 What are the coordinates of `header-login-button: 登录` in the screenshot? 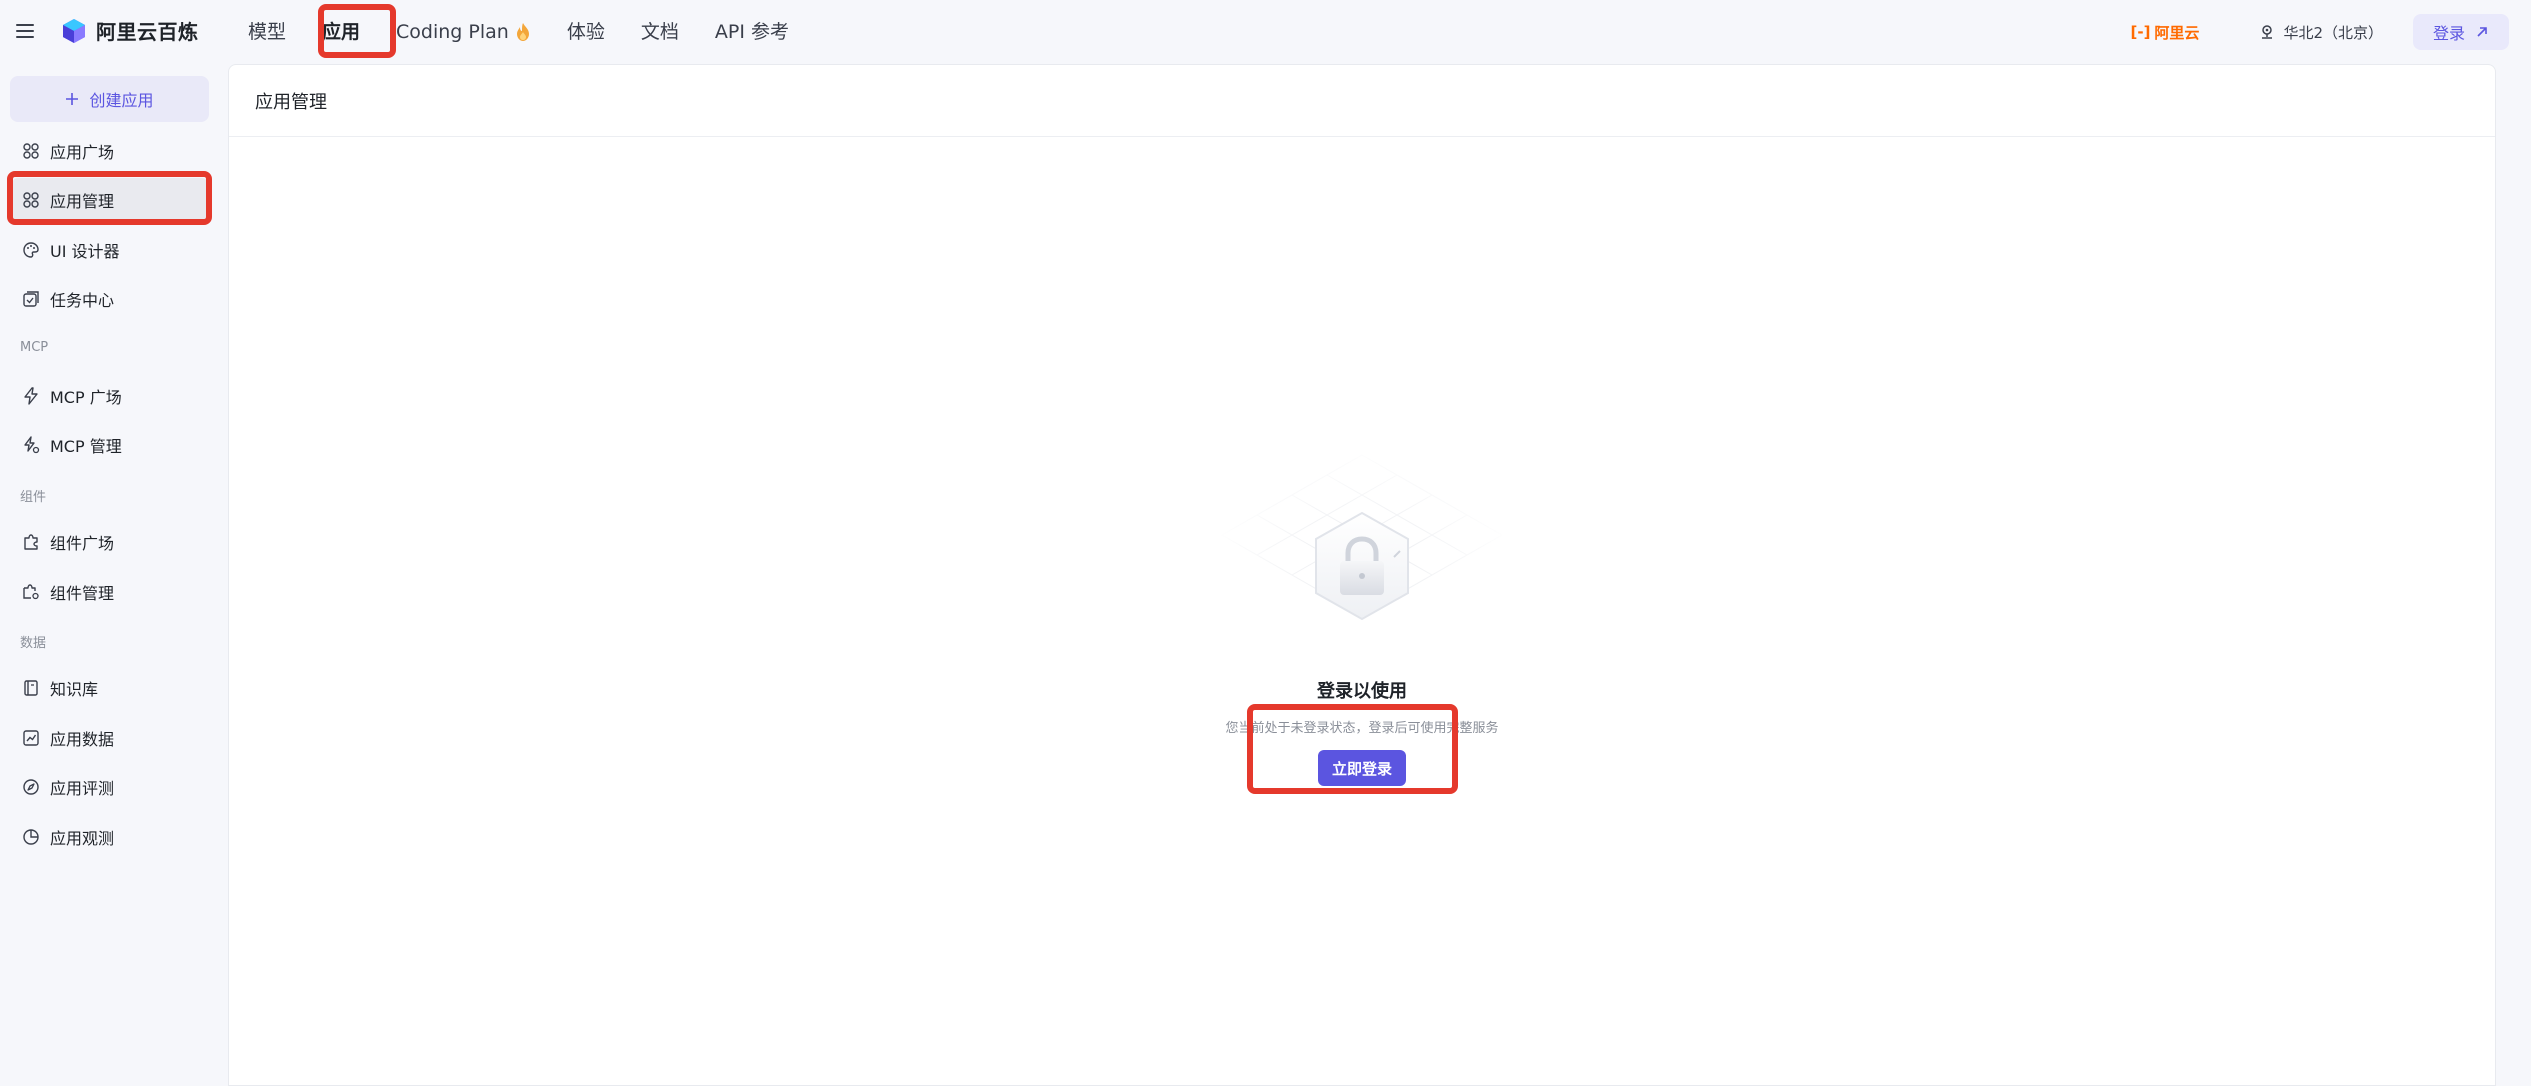 It's located at (2460, 32).